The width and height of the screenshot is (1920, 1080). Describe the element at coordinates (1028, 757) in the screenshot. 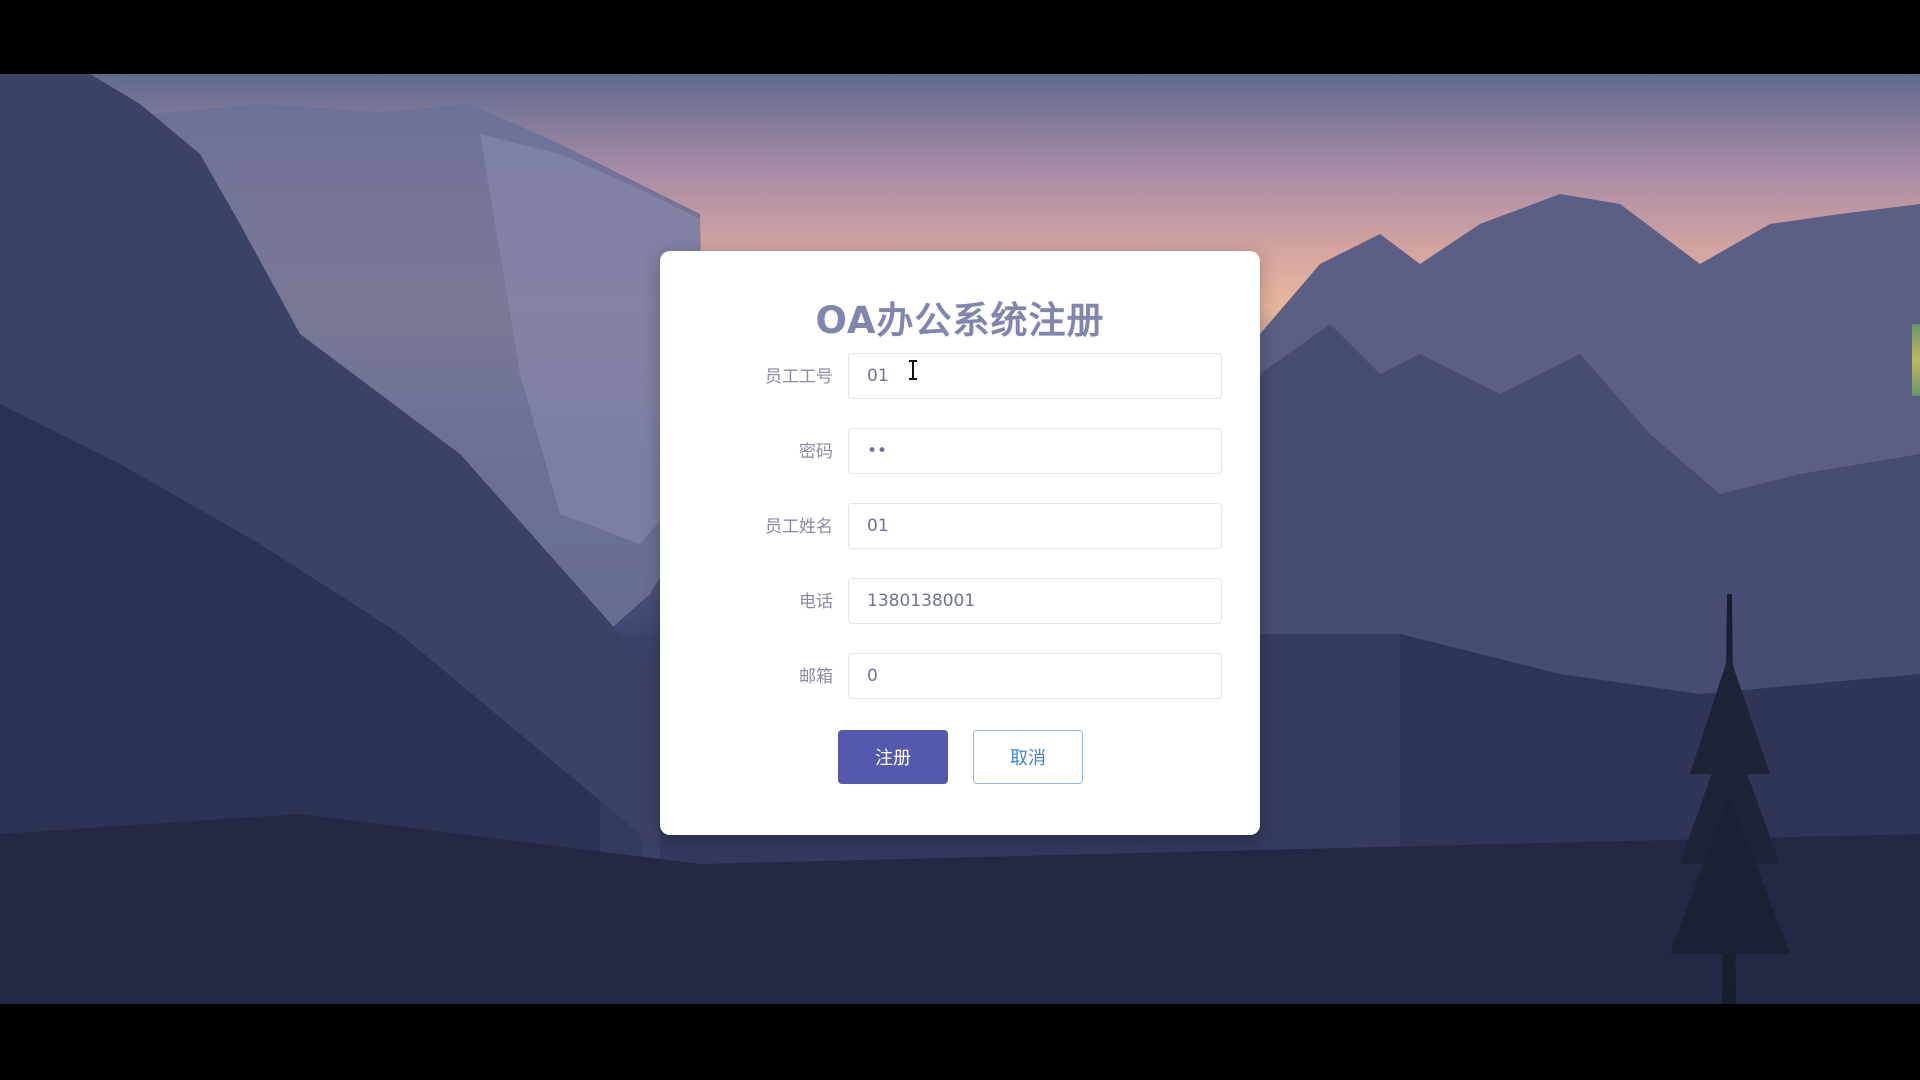

I see `cancel-button: 取消` at that location.